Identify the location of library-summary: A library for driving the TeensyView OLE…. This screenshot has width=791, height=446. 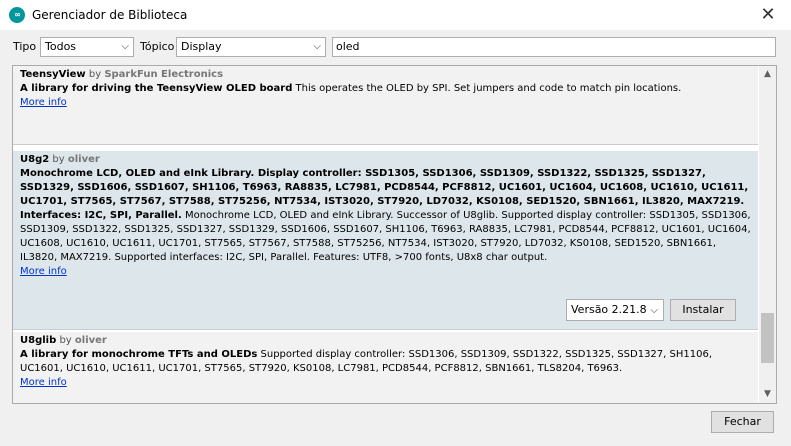
(156, 88).